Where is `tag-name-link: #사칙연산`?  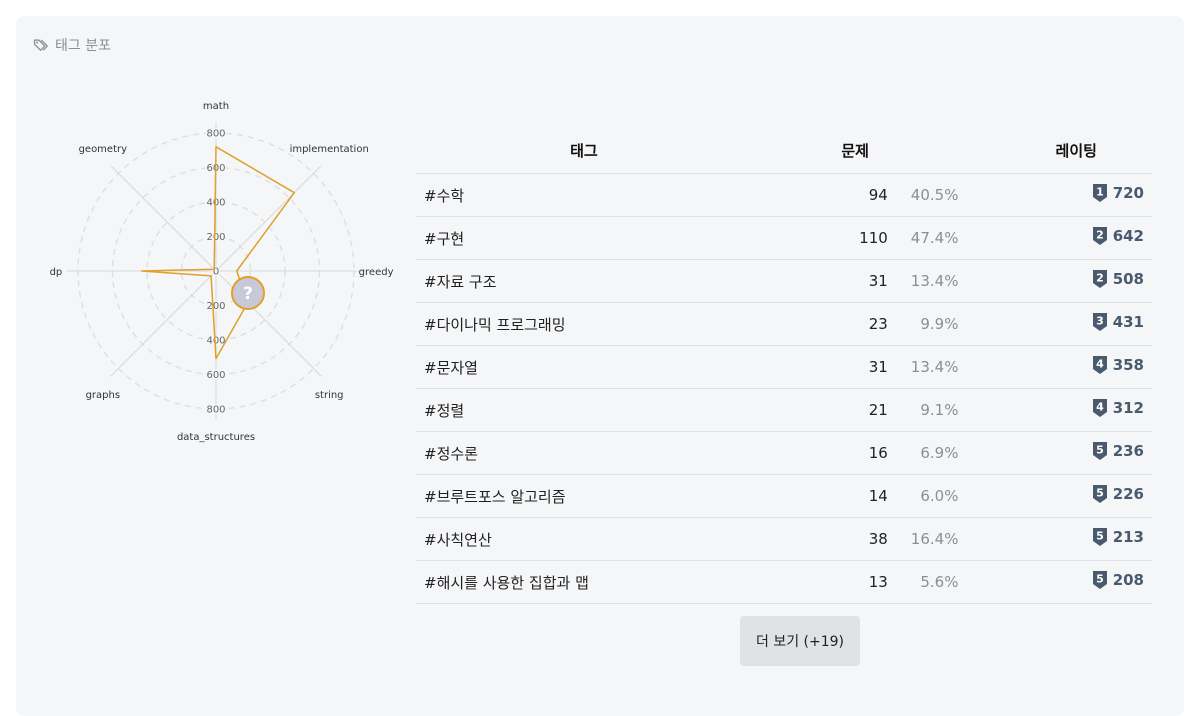
tag-name-link: #사칙연산 is located at coordinates (584, 539).